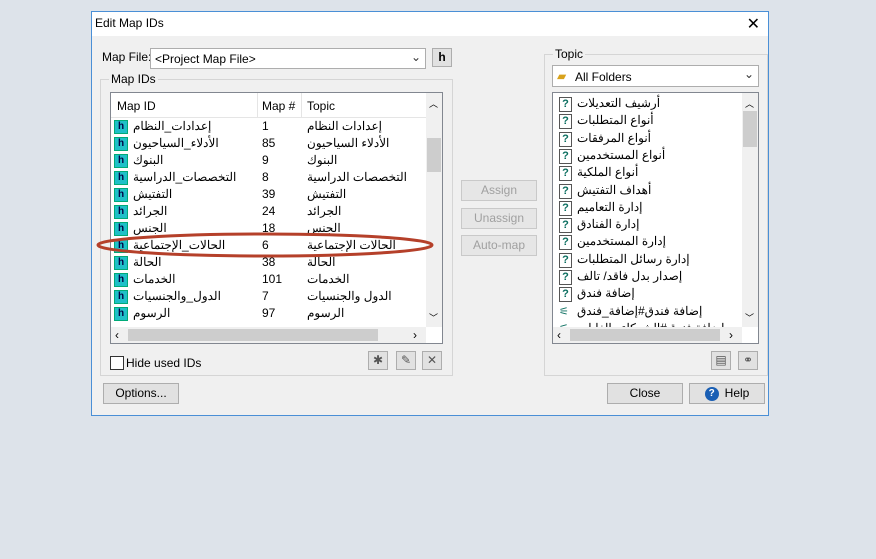  Describe the element at coordinates (328, 279) in the screenshot. I see `topic-cell: الخدمات` at that location.